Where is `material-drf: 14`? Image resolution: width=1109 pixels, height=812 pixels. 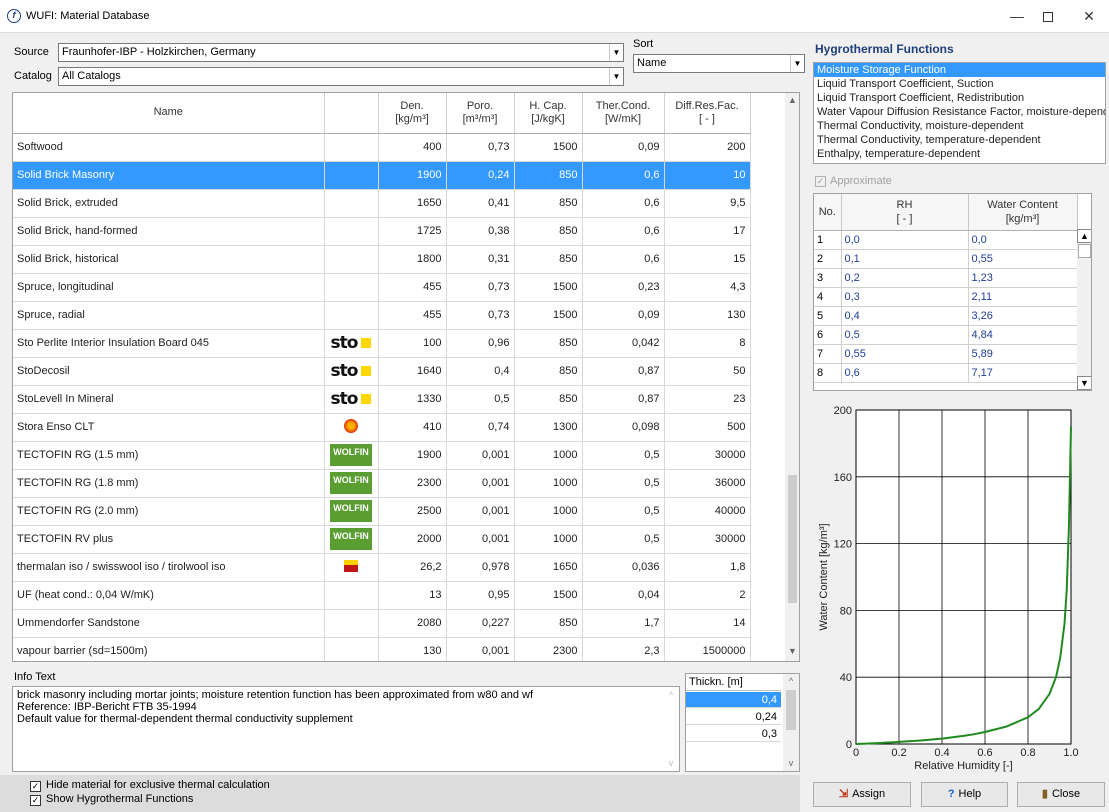 material-drf: 14 is located at coordinates (707, 623).